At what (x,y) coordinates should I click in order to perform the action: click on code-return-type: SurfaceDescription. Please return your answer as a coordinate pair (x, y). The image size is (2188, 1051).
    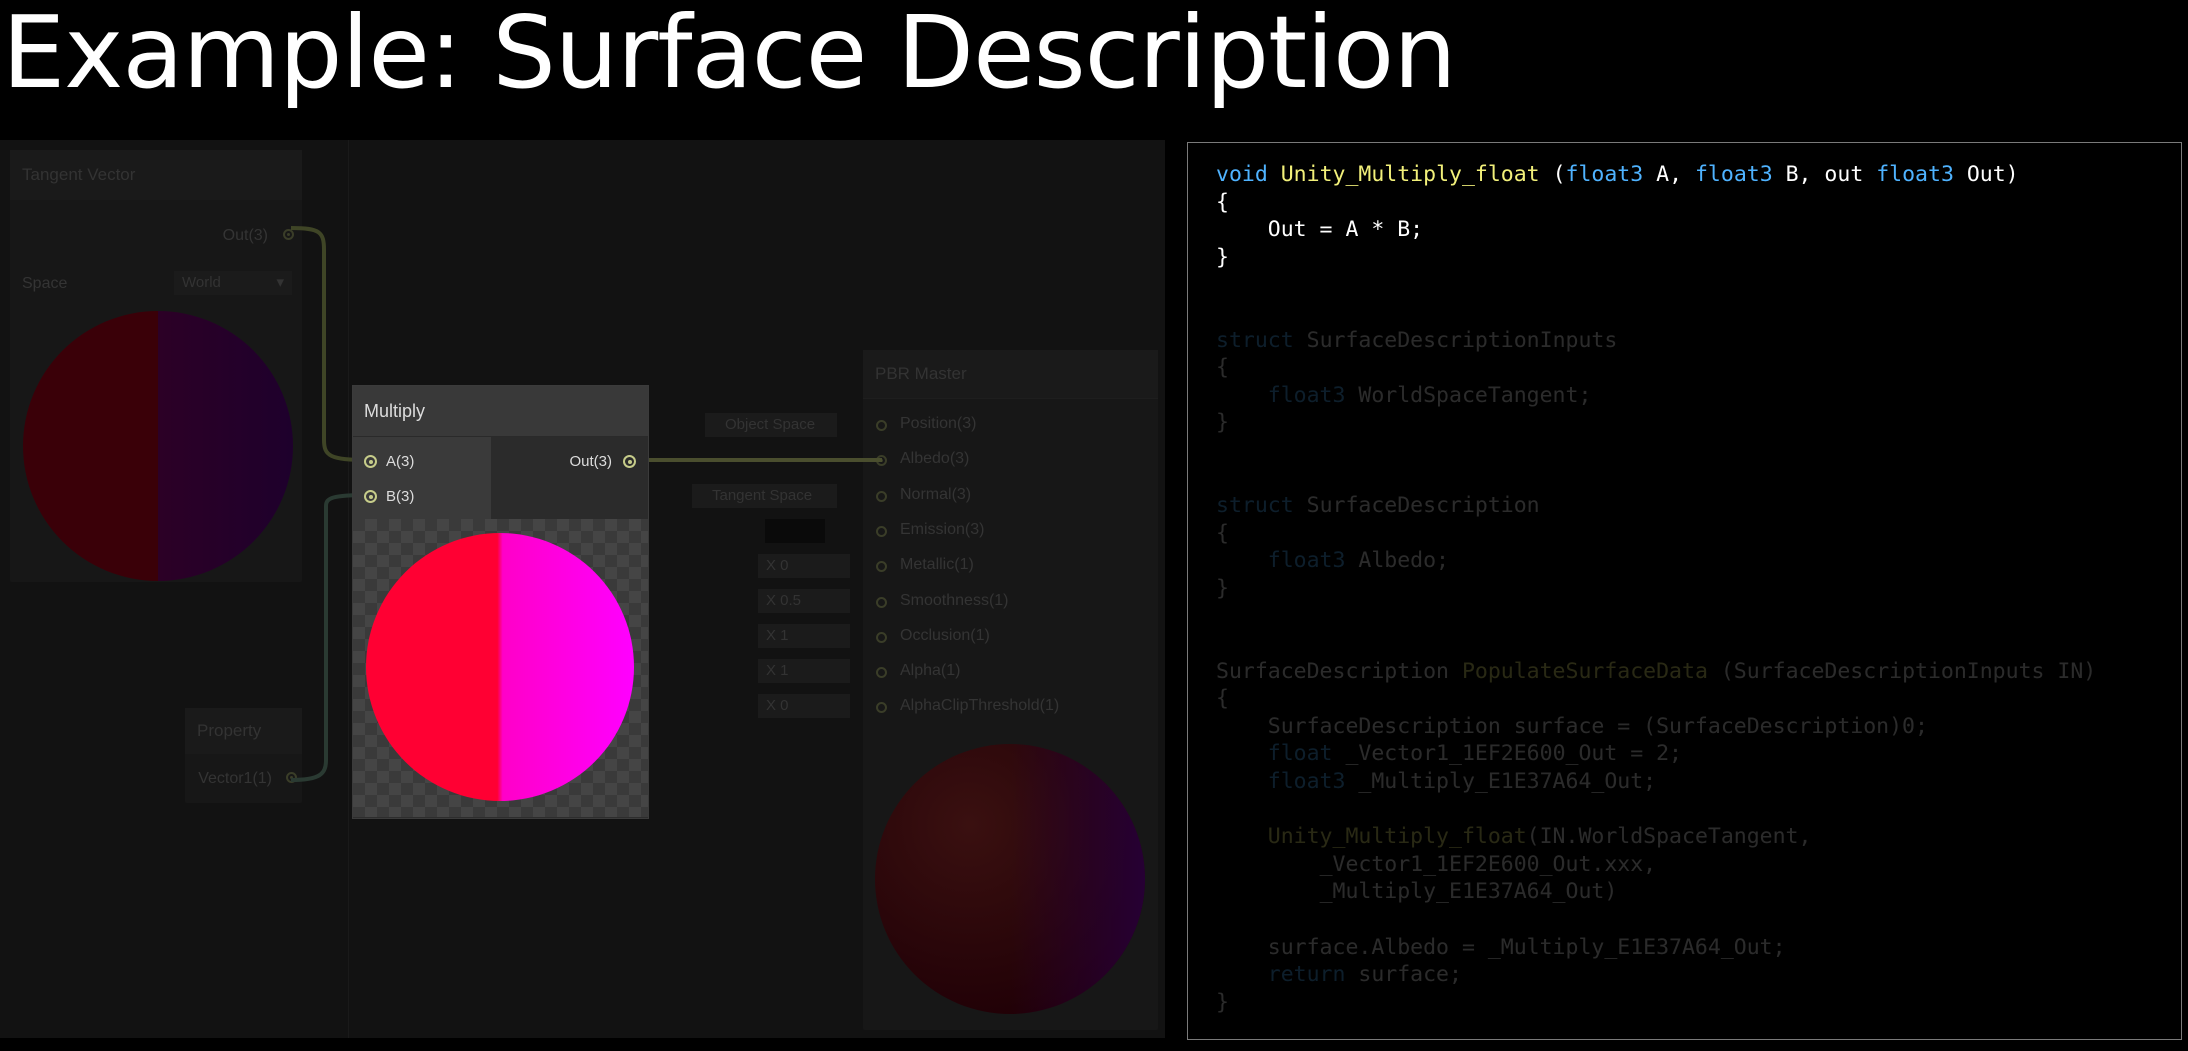
    Looking at the image, I should click on (1332, 671).